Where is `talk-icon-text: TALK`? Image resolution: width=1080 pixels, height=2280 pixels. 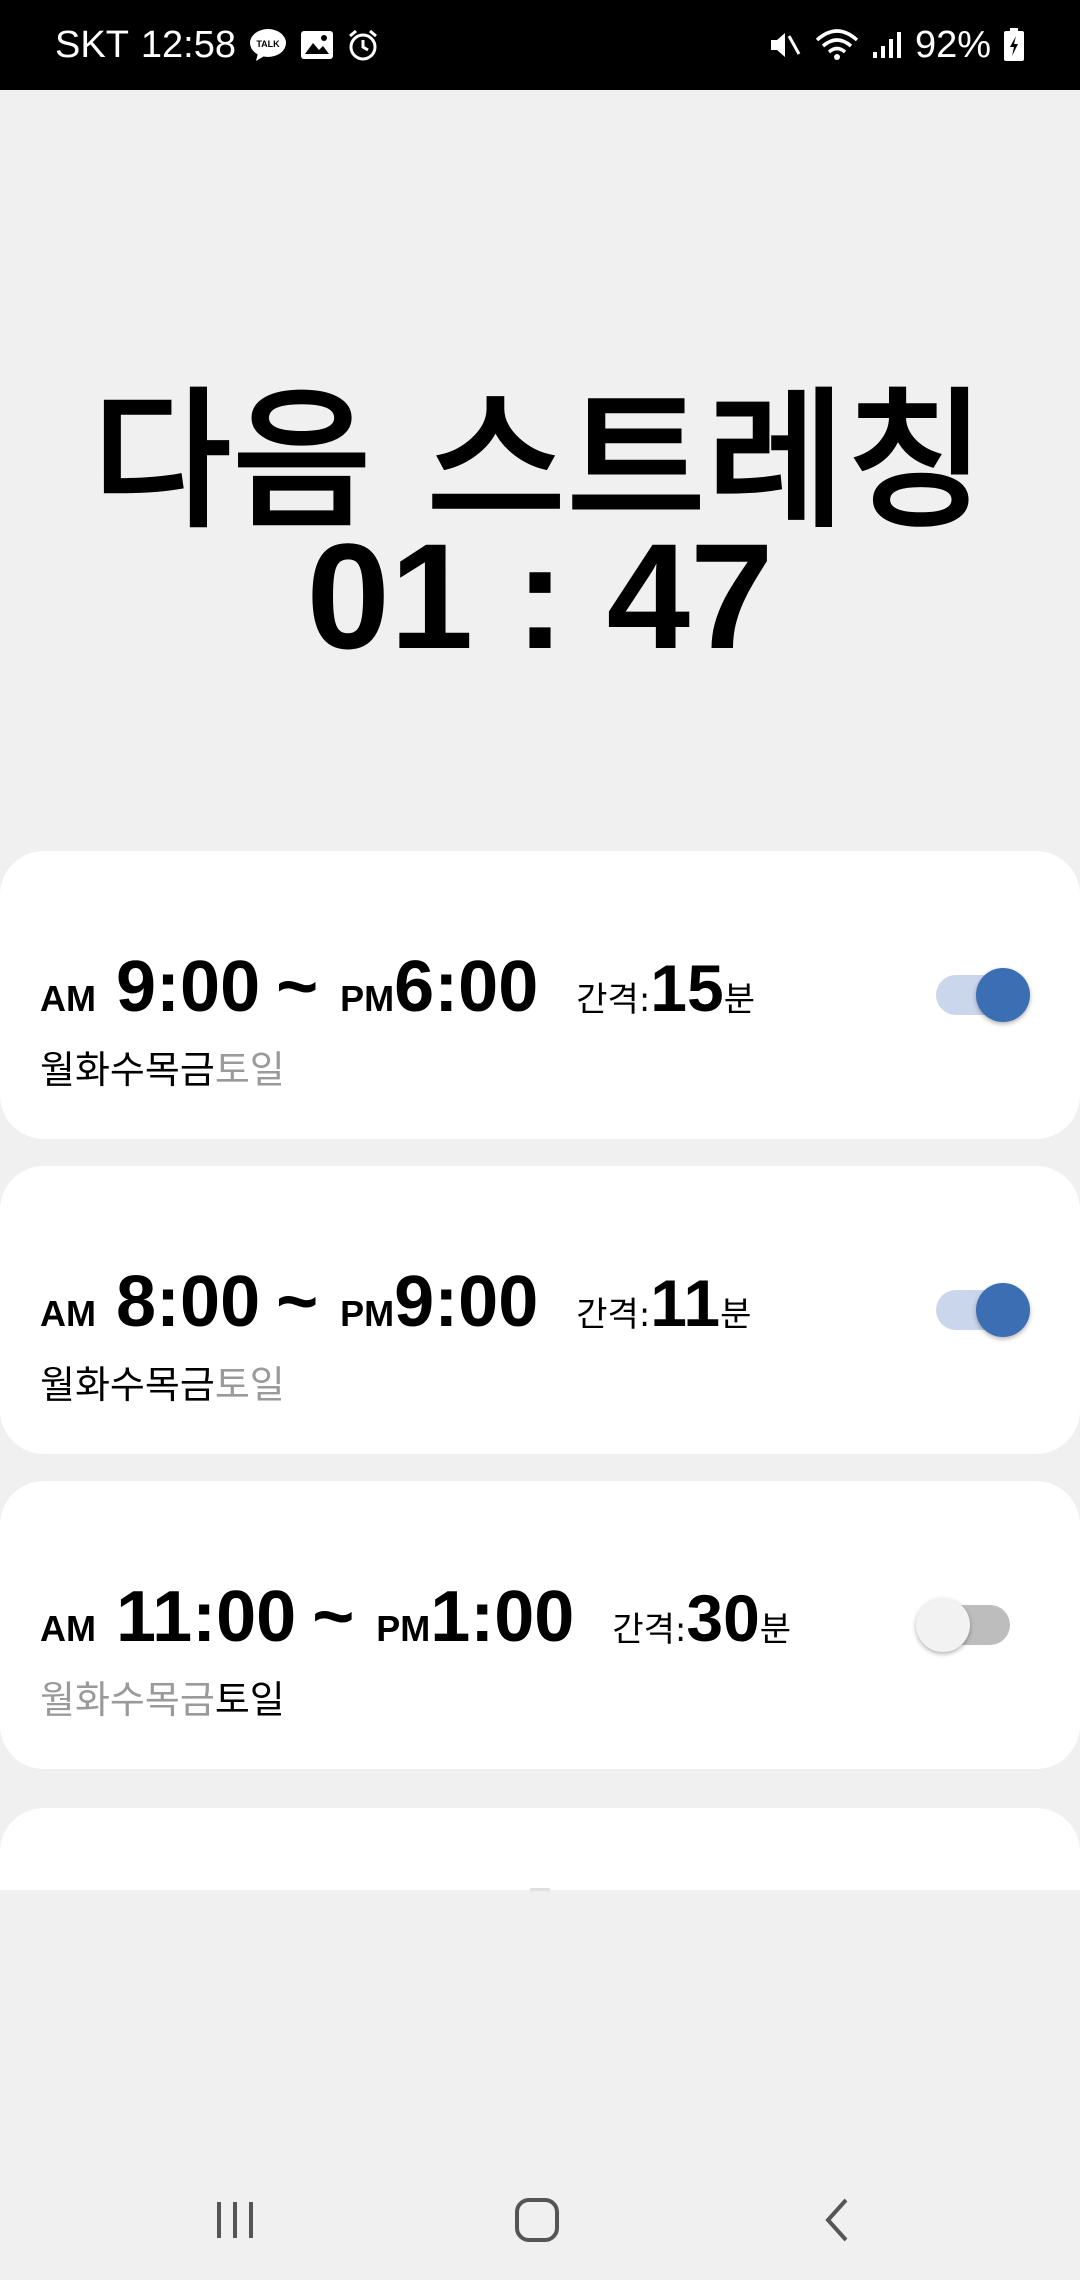 talk-icon-text: TALK is located at coordinates (268, 44).